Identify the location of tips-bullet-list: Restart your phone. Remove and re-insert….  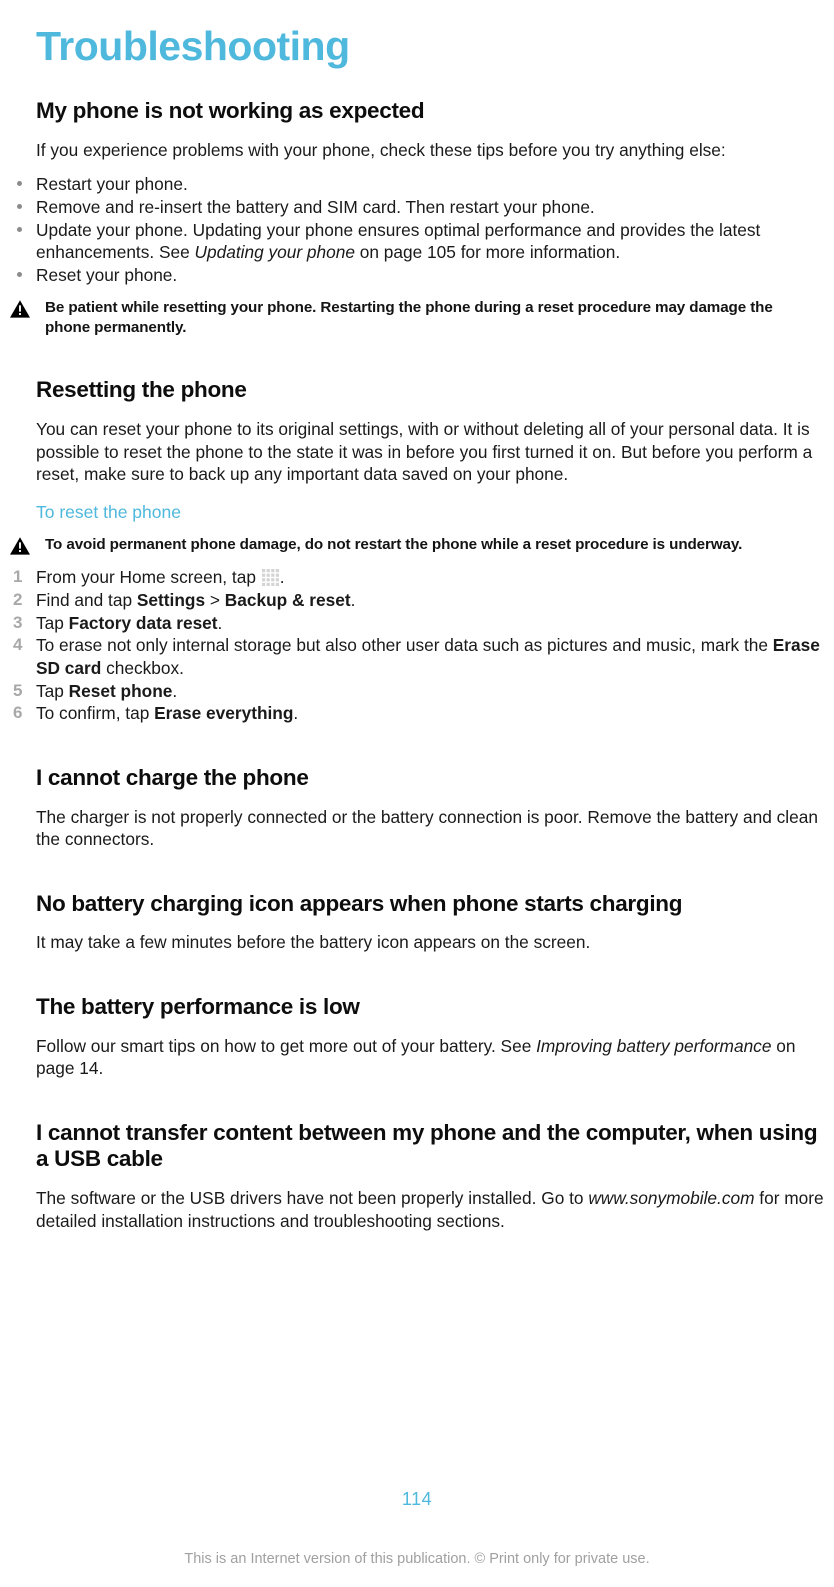
(417, 229).